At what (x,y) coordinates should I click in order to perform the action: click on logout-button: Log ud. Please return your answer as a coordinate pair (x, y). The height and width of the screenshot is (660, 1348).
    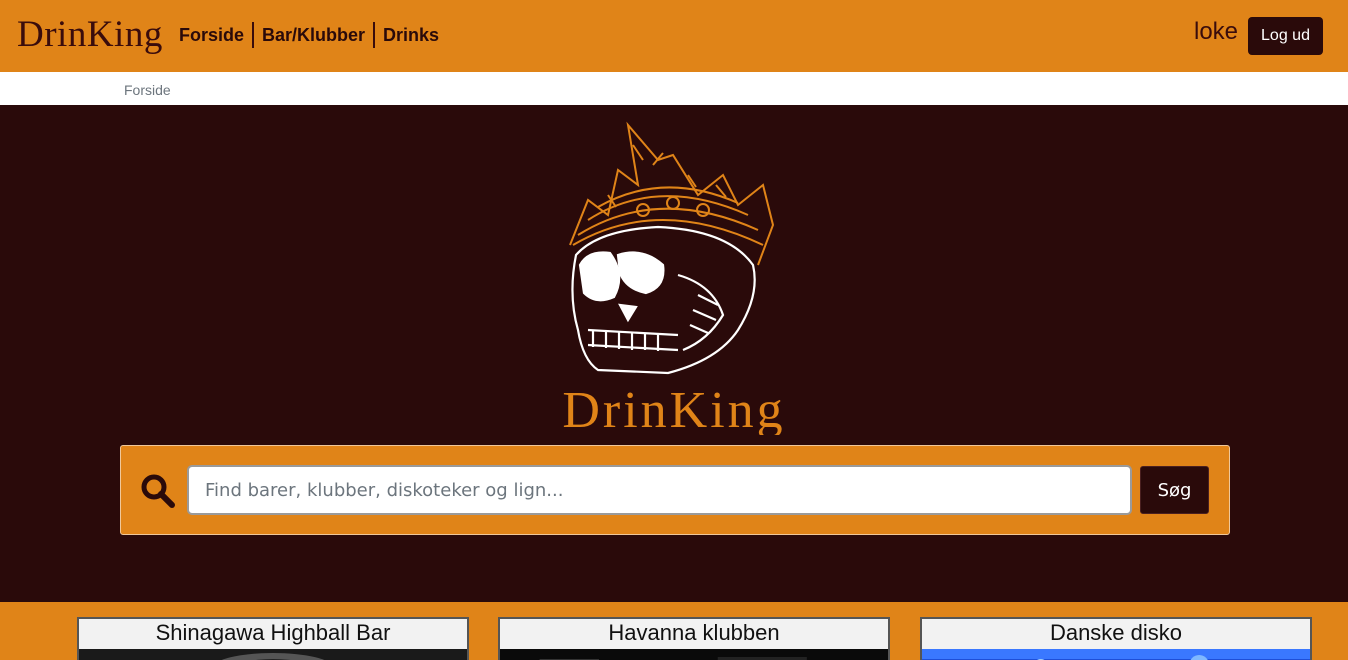
    Looking at the image, I should click on (1285, 36).